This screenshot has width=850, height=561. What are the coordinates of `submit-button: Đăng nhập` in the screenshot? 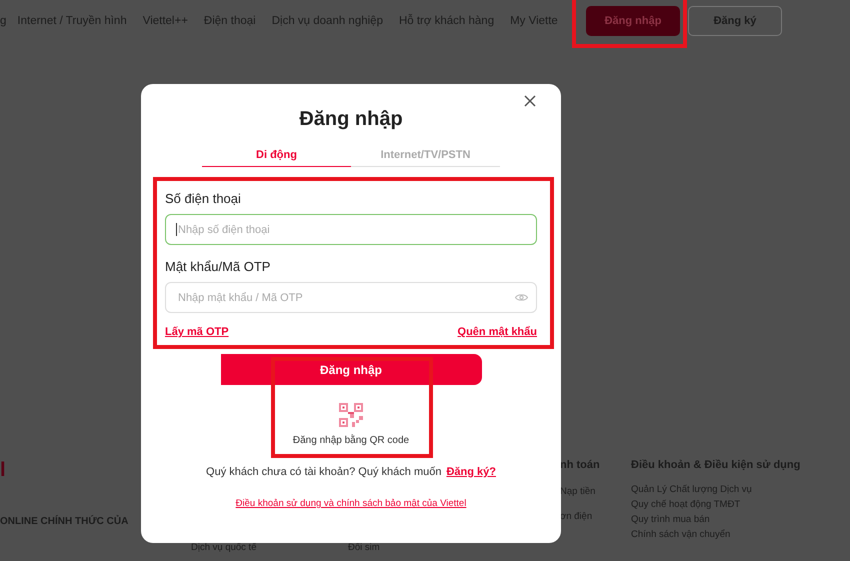 It's located at (351, 369).